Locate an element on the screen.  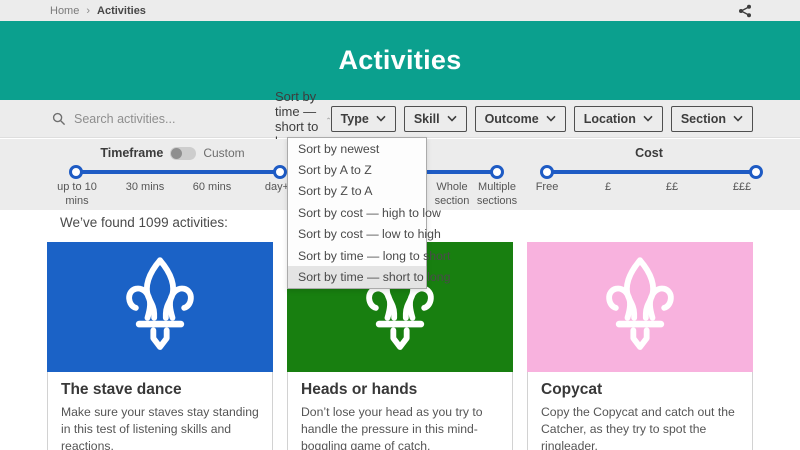
filter-button: Skill is located at coordinates (435, 118).